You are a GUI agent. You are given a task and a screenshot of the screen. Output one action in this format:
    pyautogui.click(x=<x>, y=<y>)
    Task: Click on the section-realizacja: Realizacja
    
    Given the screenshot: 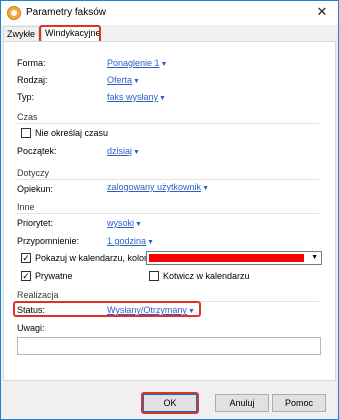 What is the action you would take?
    pyautogui.click(x=38, y=295)
    